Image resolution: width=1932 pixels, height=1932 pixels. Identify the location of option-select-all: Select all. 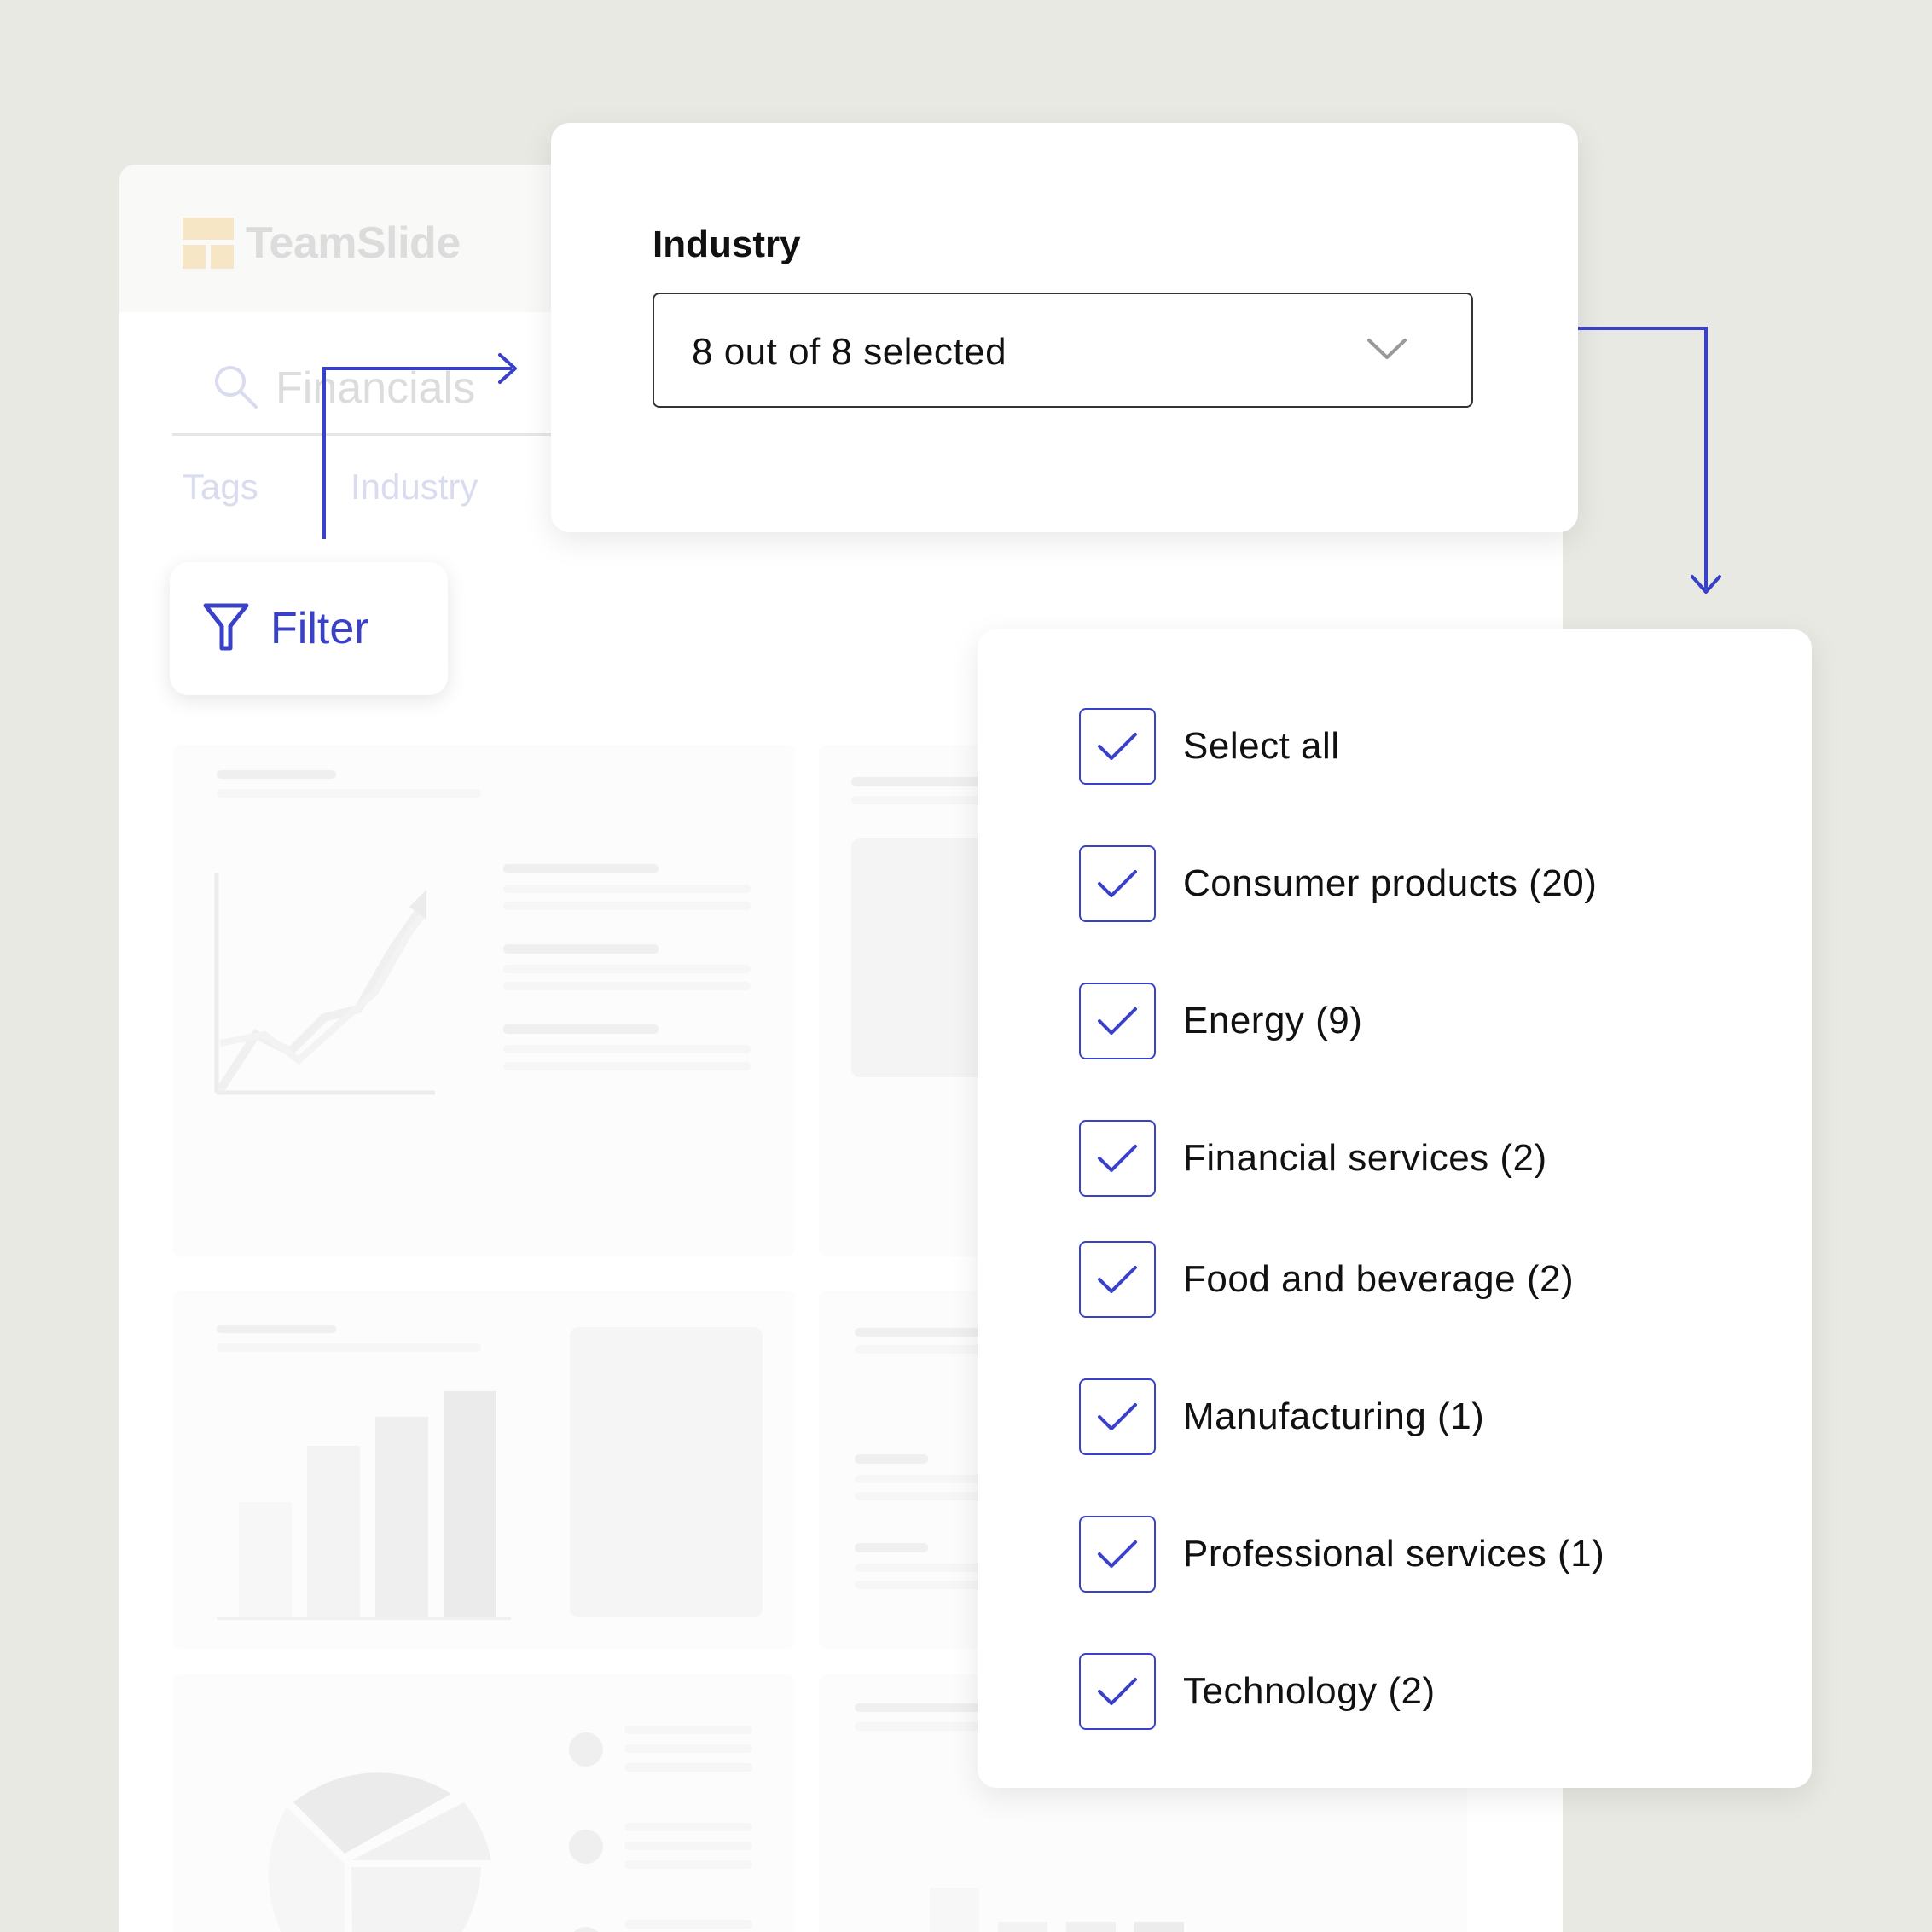
(1209, 746).